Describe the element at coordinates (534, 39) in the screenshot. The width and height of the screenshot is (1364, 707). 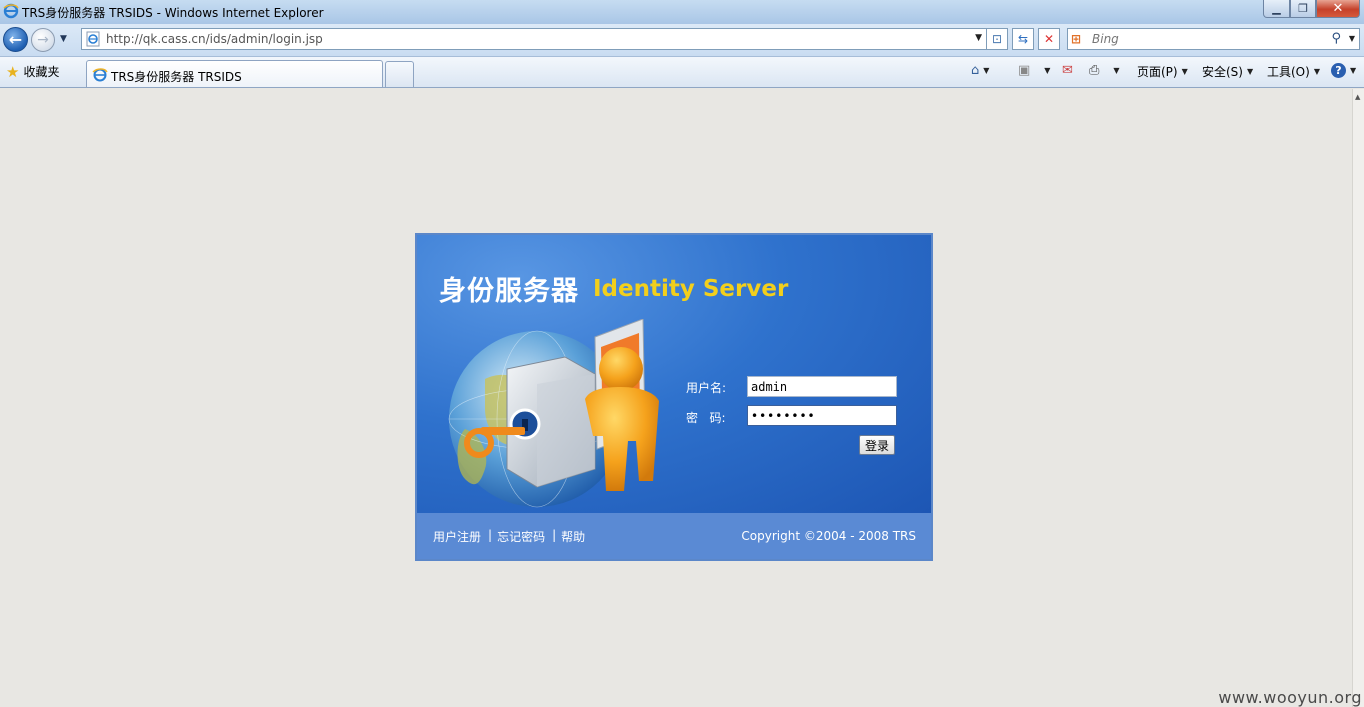
I see `address-bar: http://qk.cass.cn/ids/admin/login.jsp ▼` at that location.